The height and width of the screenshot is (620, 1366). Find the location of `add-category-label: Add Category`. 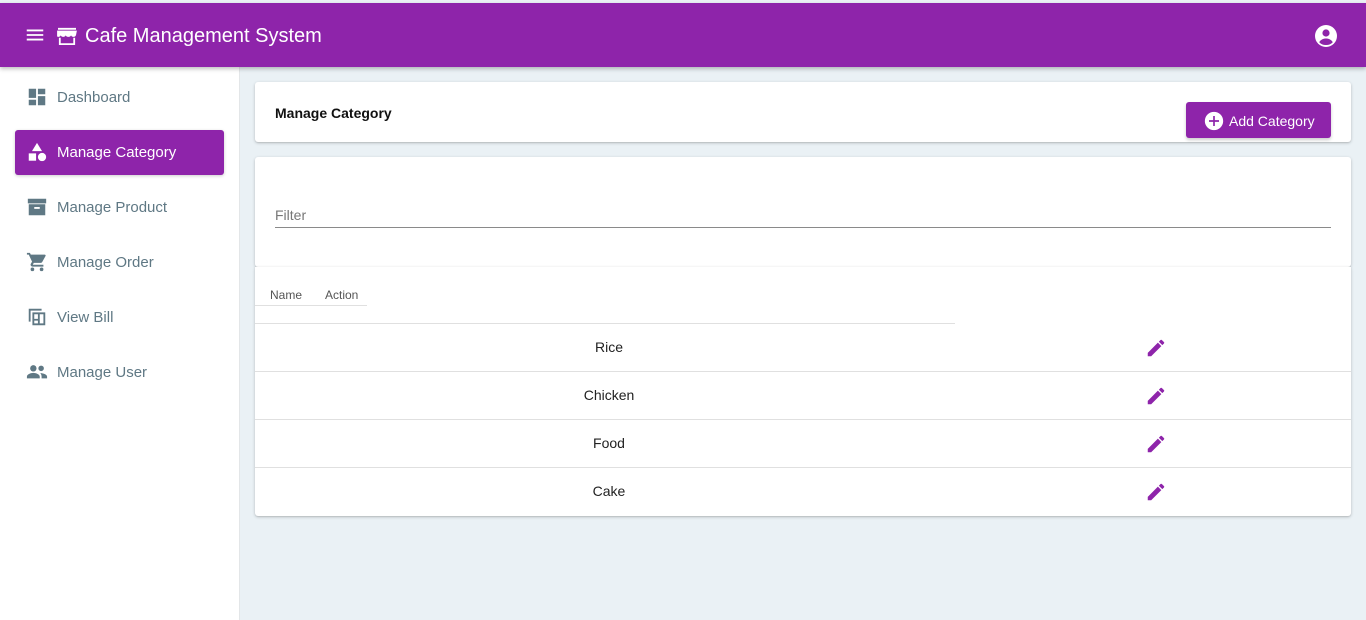

add-category-label: Add Category is located at coordinates (1272, 121).